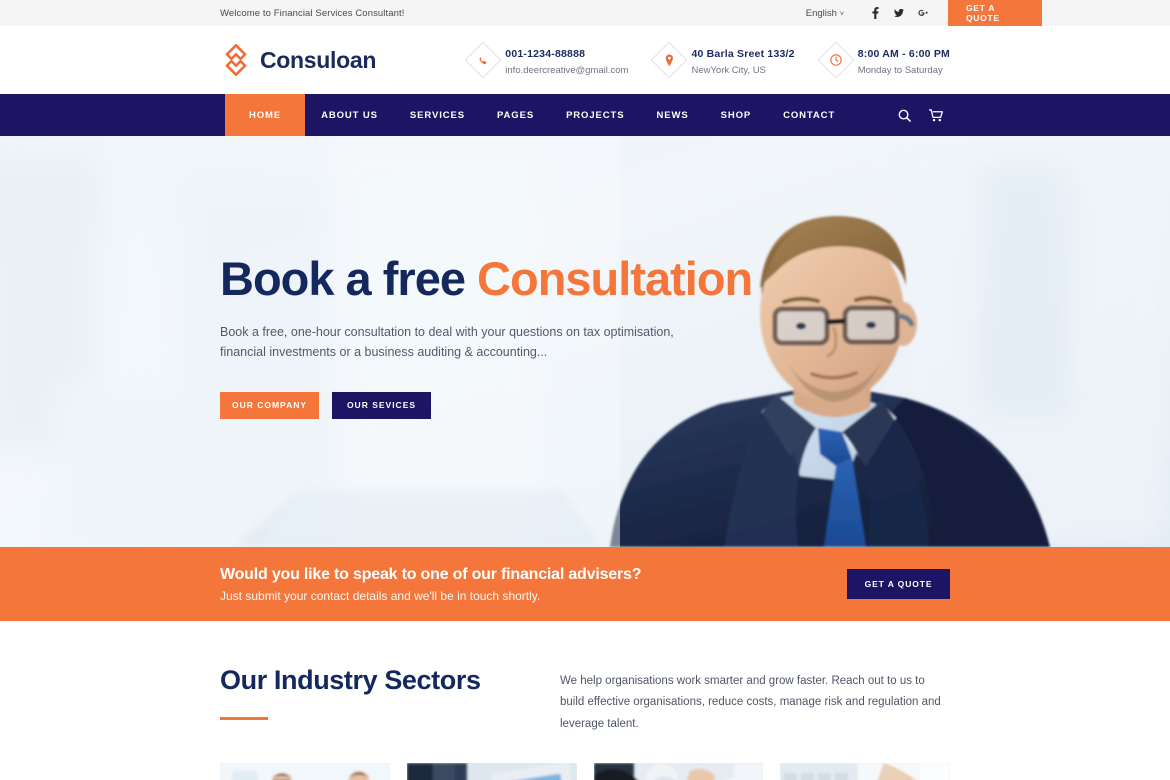  What do you see at coordinates (437, 115) in the screenshot?
I see `nav-item-services: SERVICES` at bounding box center [437, 115].